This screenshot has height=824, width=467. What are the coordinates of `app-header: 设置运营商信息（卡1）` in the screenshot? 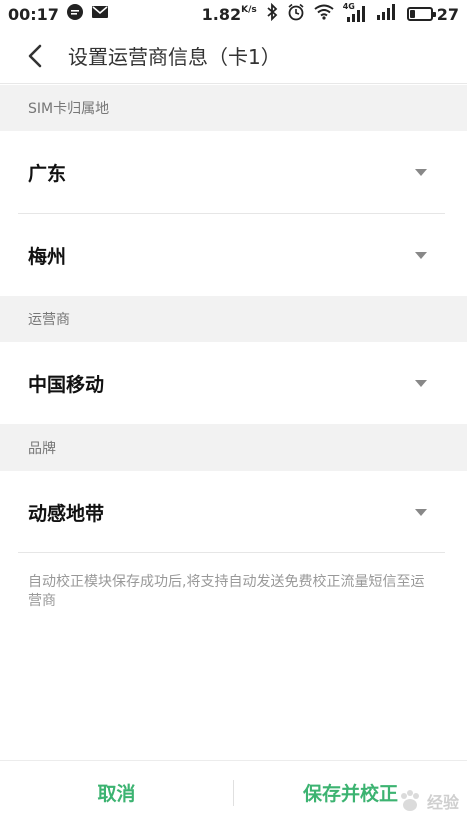 It's located at (233, 56).